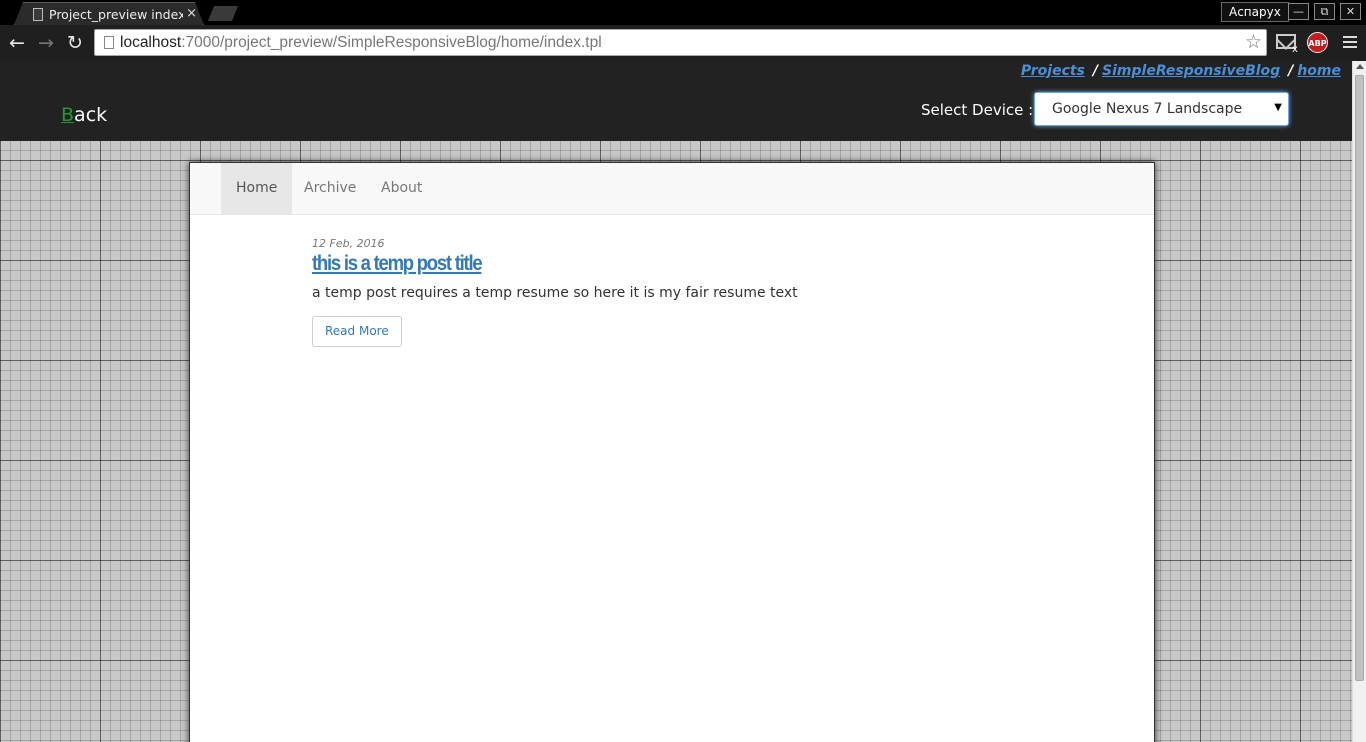  What do you see at coordinates (17, 43) in the screenshot?
I see `back-arrow-icon: ←` at bounding box center [17, 43].